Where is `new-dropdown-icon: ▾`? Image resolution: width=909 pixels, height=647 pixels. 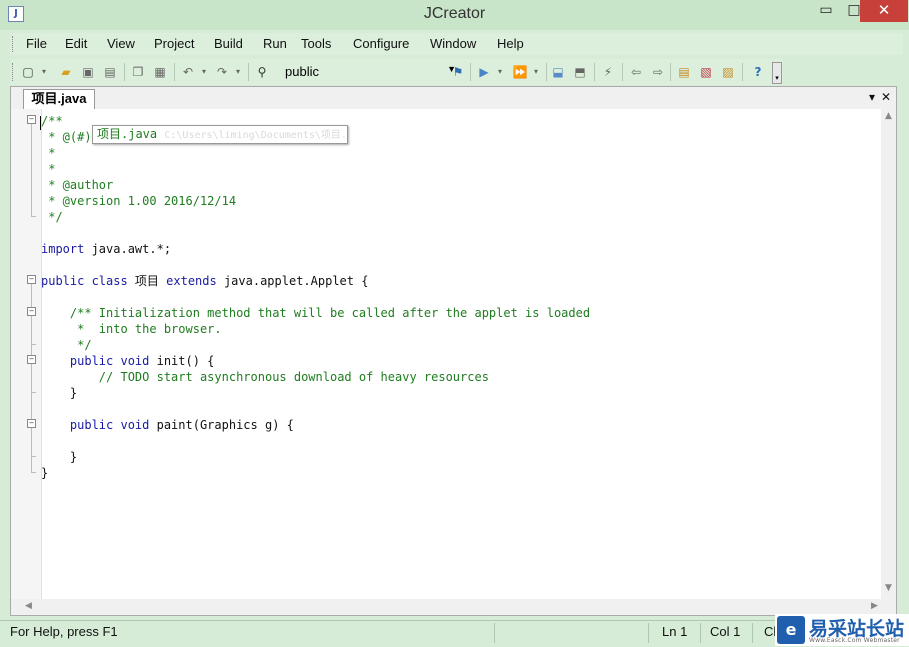
new-dropdown-icon: ▾ is located at coordinates (44, 72).